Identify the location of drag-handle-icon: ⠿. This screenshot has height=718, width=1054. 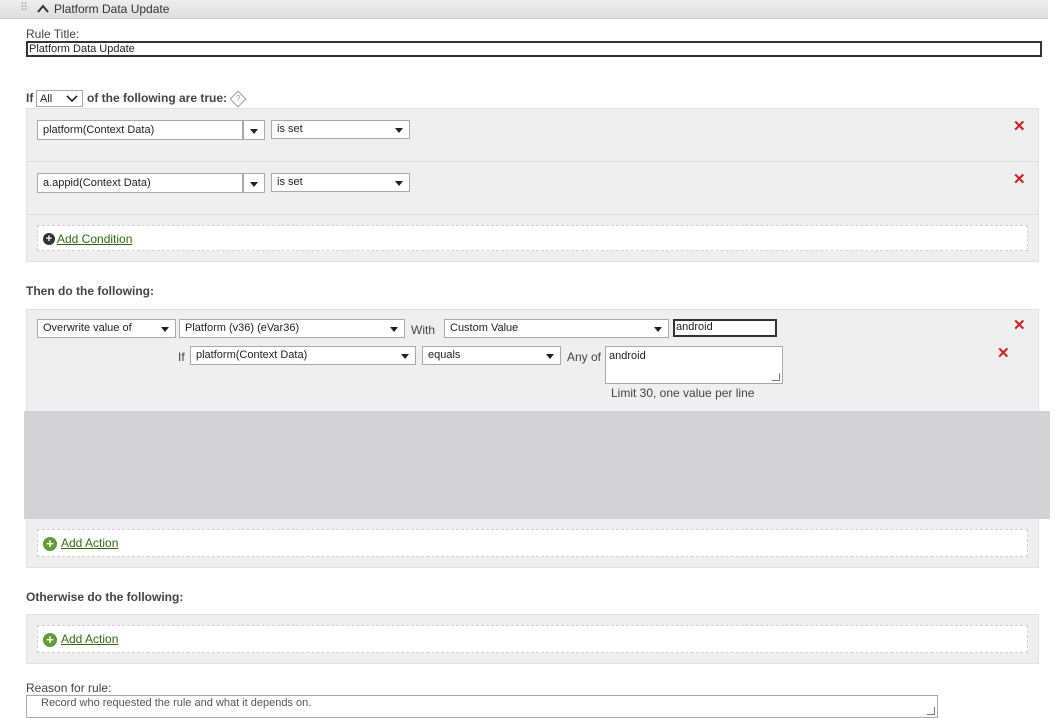
(26, 8).